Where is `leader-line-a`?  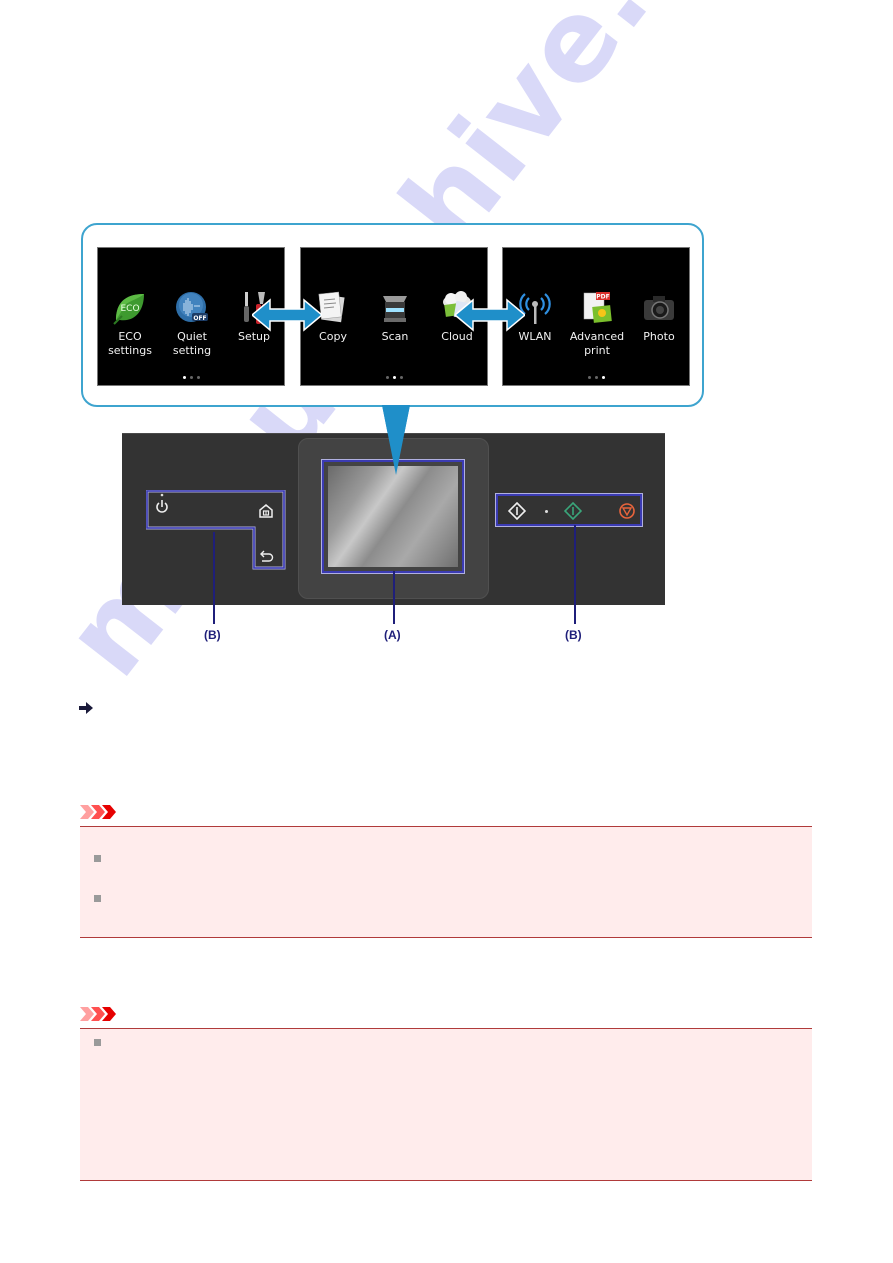 leader-line-a is located at coordinates (394, 597).